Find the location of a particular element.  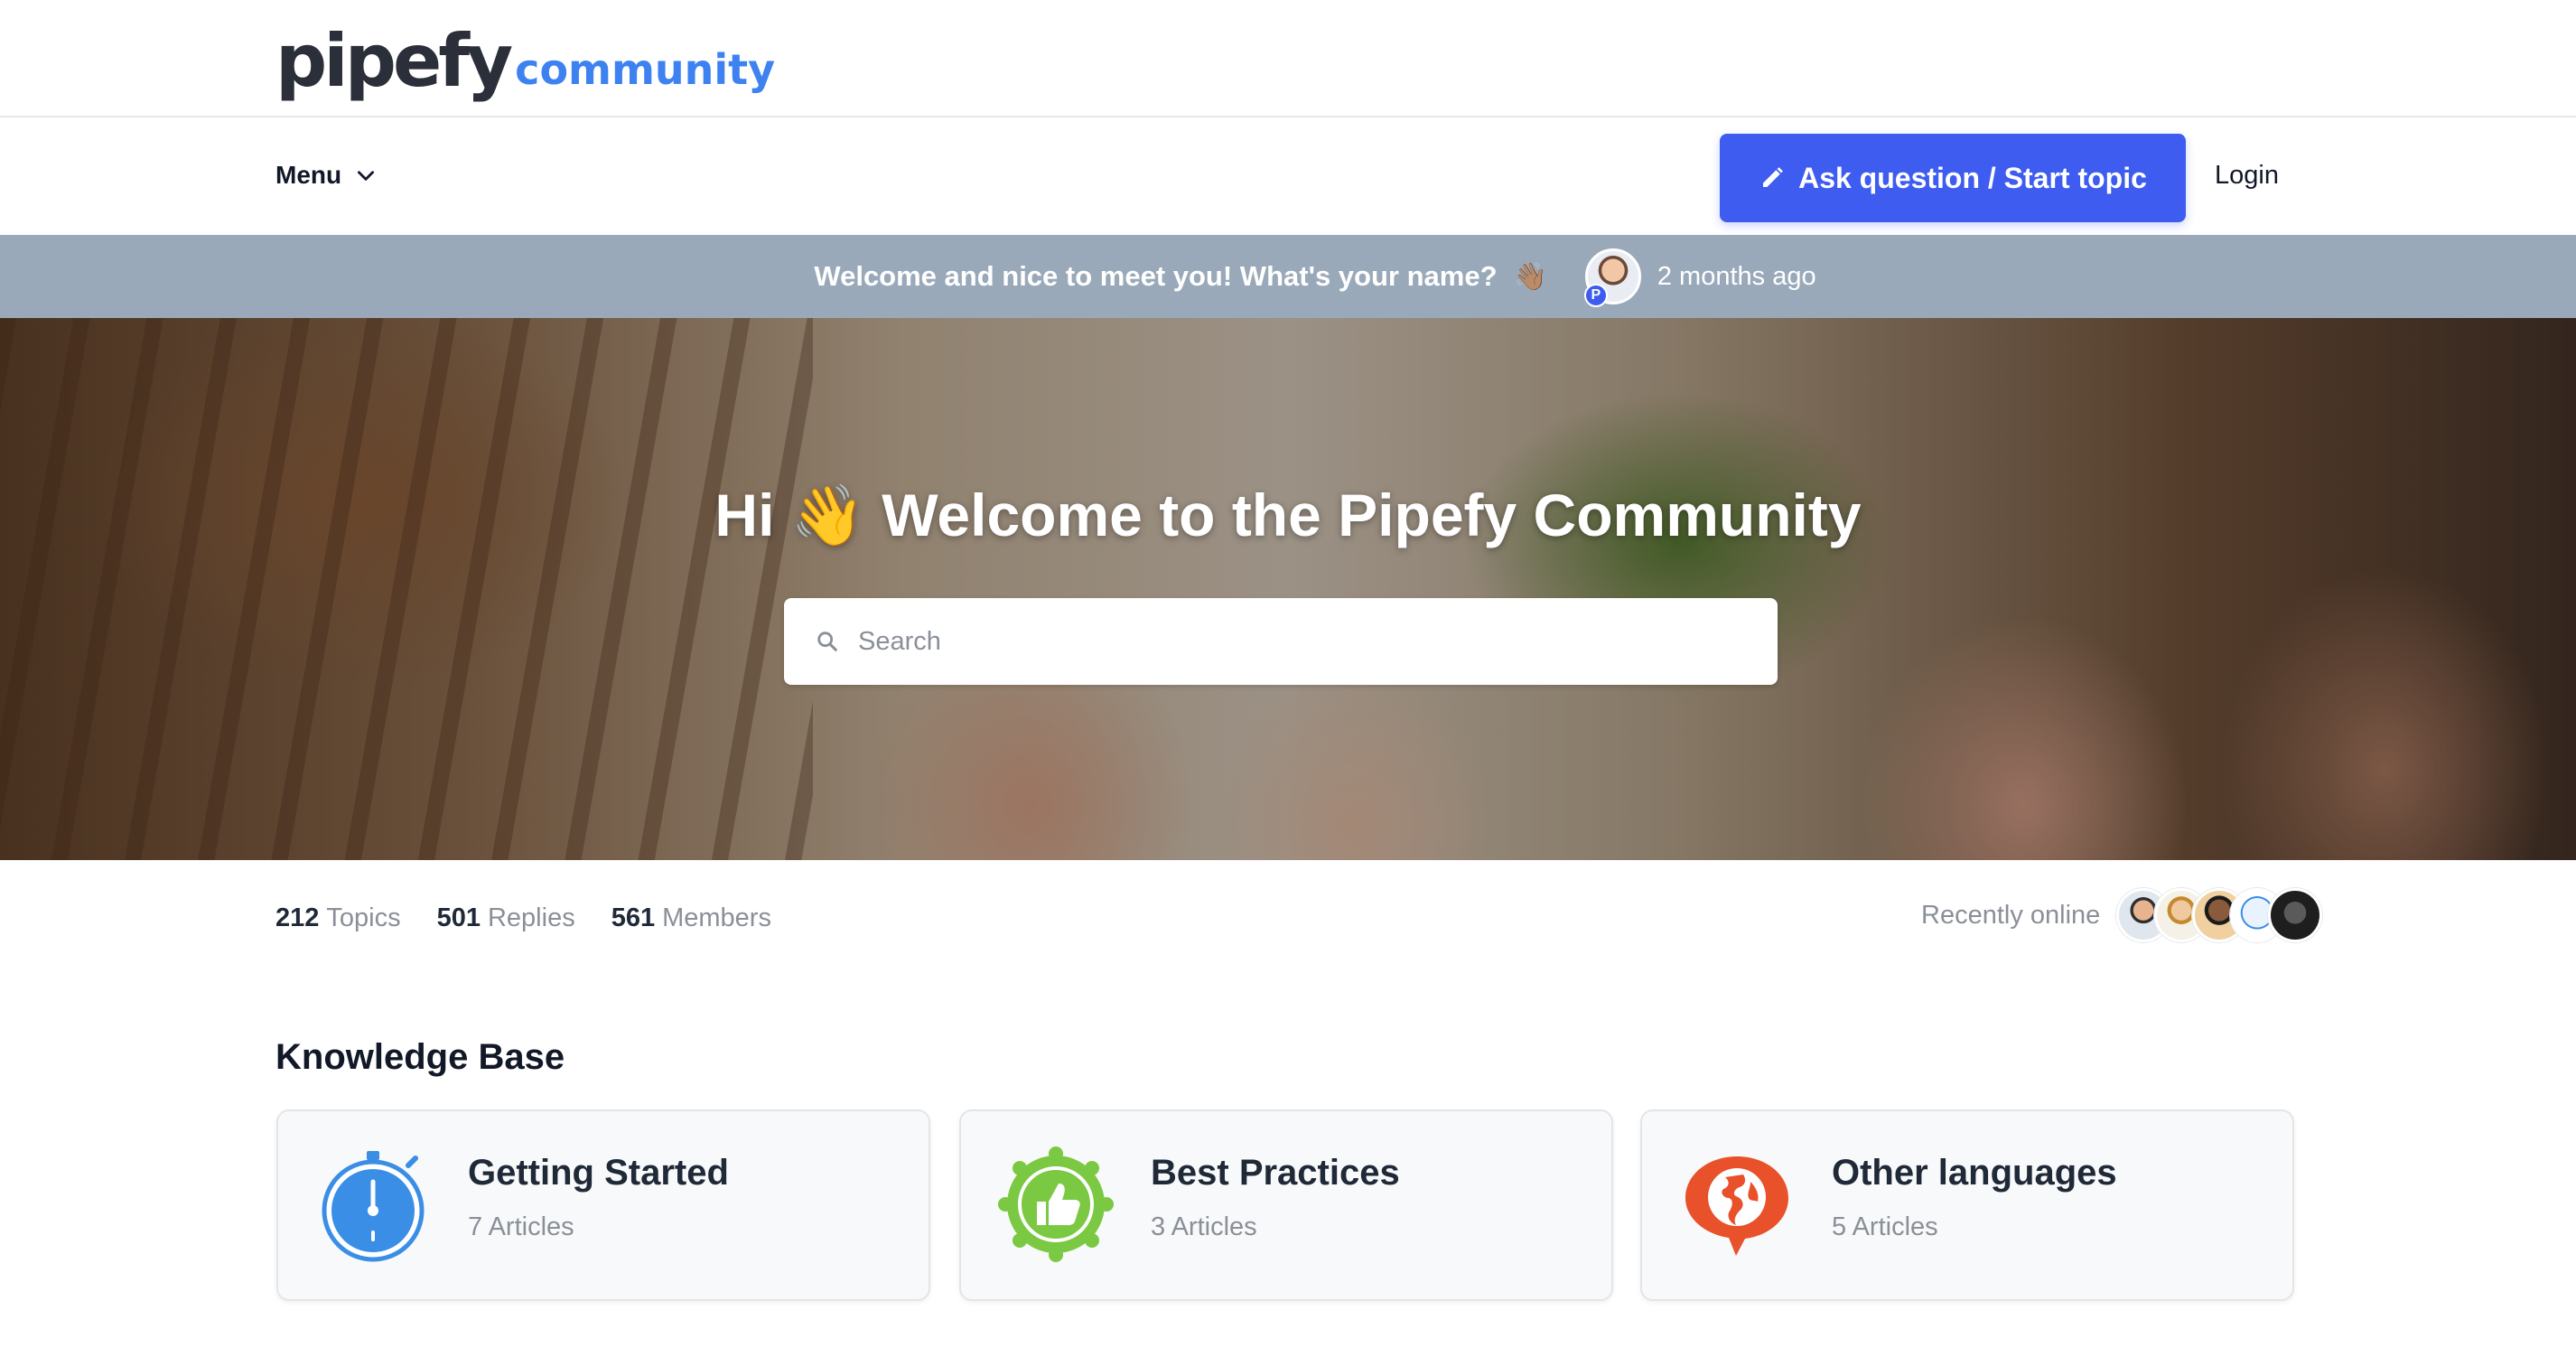

members-label: Members is located at coordinates (716, 917).